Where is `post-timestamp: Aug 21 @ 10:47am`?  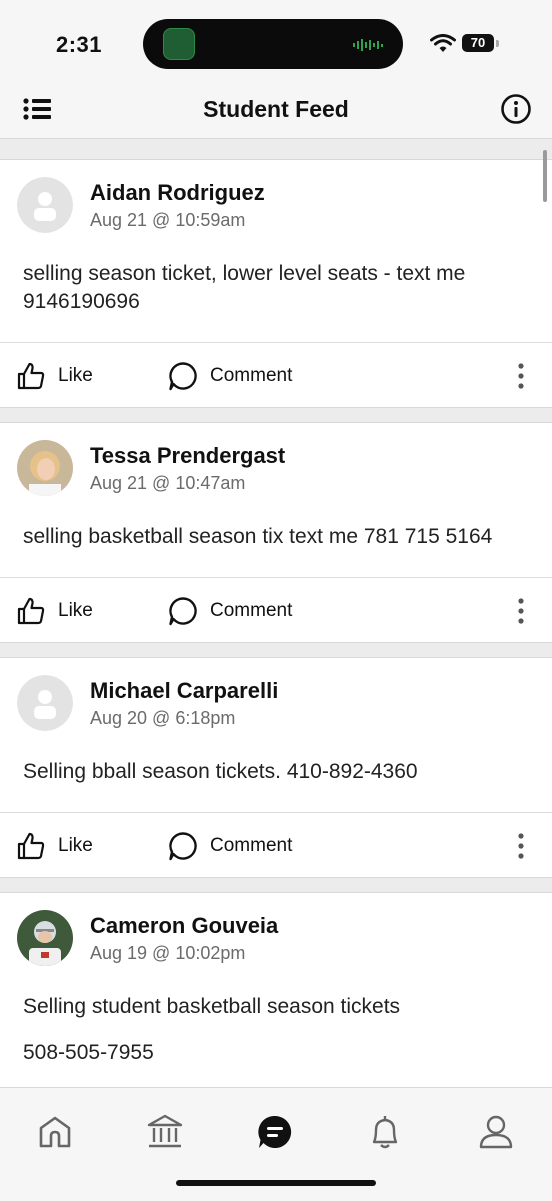 post-timestamp: Aug 21 @ 10:47am is located at coordinates (168, 483).